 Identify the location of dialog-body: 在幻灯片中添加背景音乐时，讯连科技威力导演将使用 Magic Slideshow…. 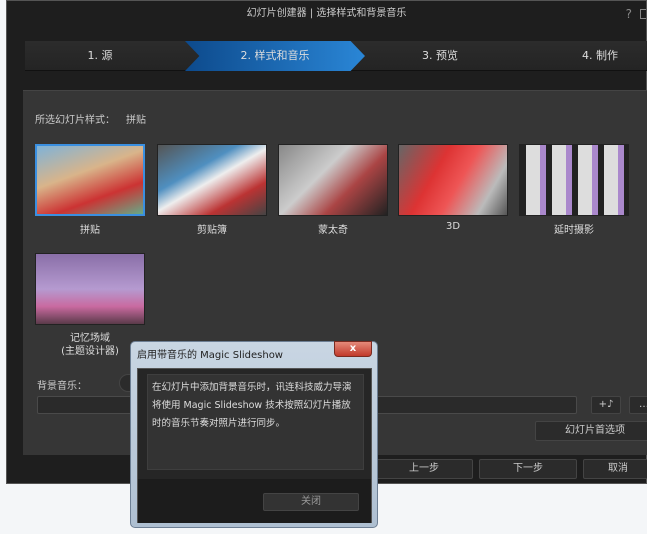
(254, 445).